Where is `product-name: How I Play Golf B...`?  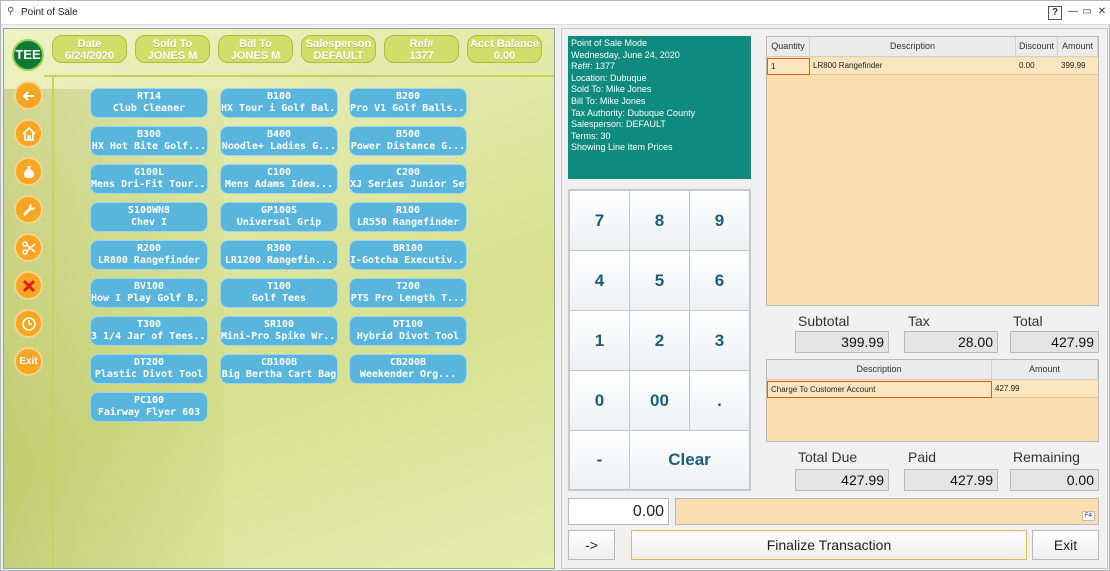
product-name: How I Play Golf B... is located at coordinates (149, 298).